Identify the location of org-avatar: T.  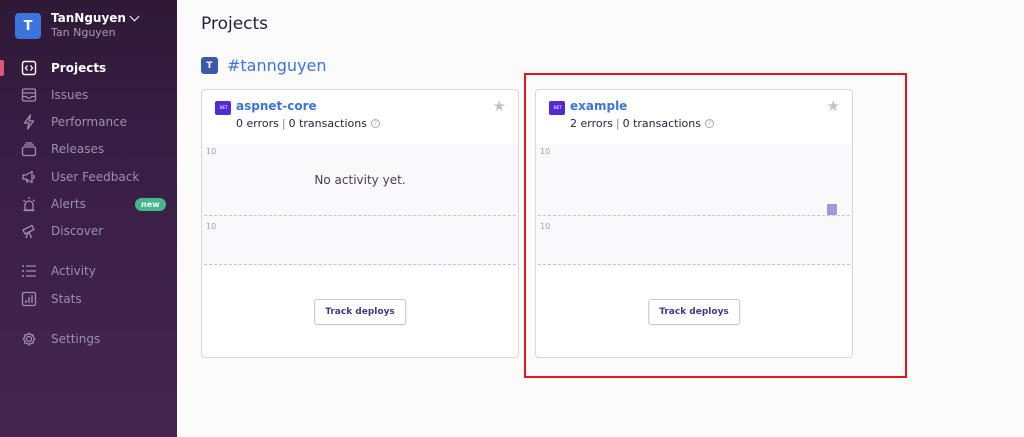
(28, 26).